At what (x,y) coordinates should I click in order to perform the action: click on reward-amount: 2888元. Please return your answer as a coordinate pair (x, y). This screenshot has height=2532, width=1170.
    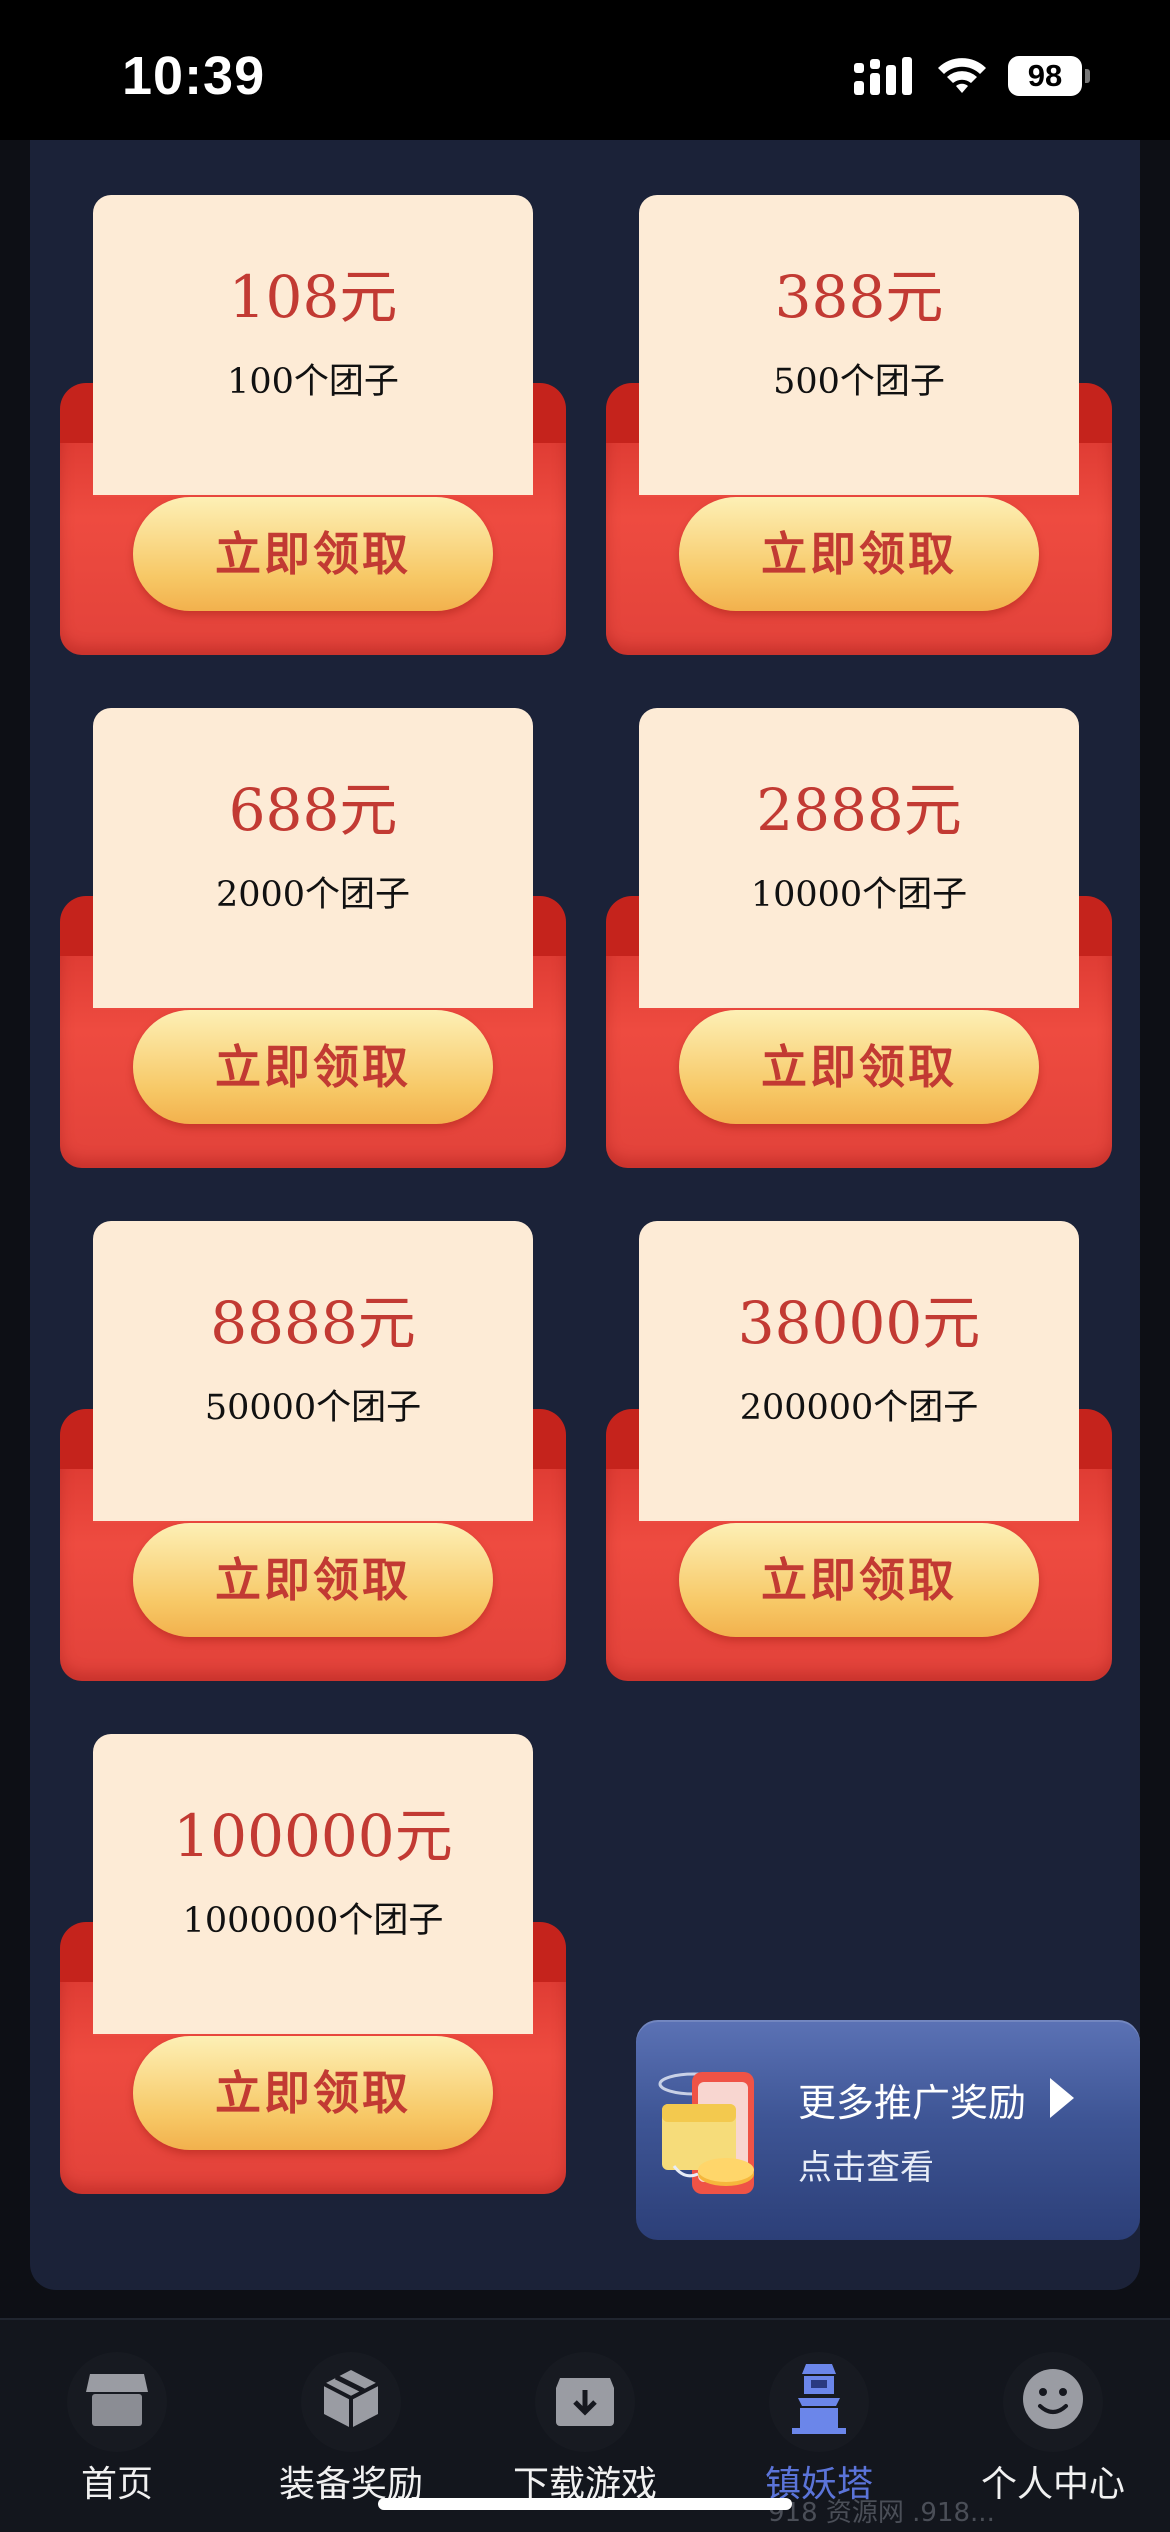
    Looking at the image, I should click on (859, 810).